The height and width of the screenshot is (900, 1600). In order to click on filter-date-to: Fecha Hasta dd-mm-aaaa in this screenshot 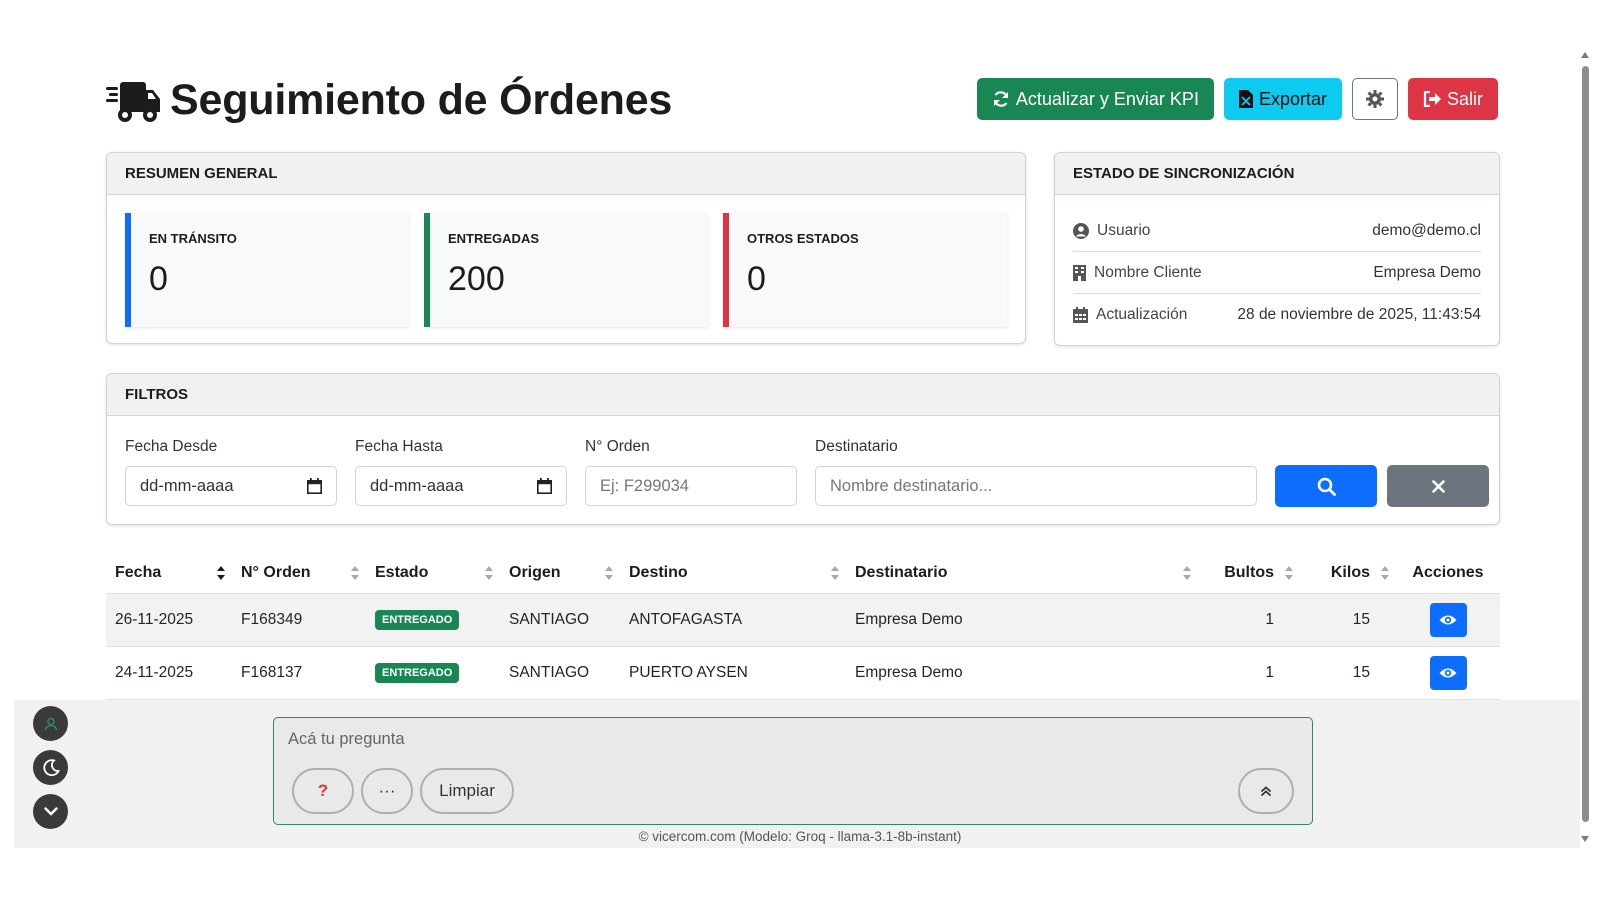, I will do `click(461, 472)`.